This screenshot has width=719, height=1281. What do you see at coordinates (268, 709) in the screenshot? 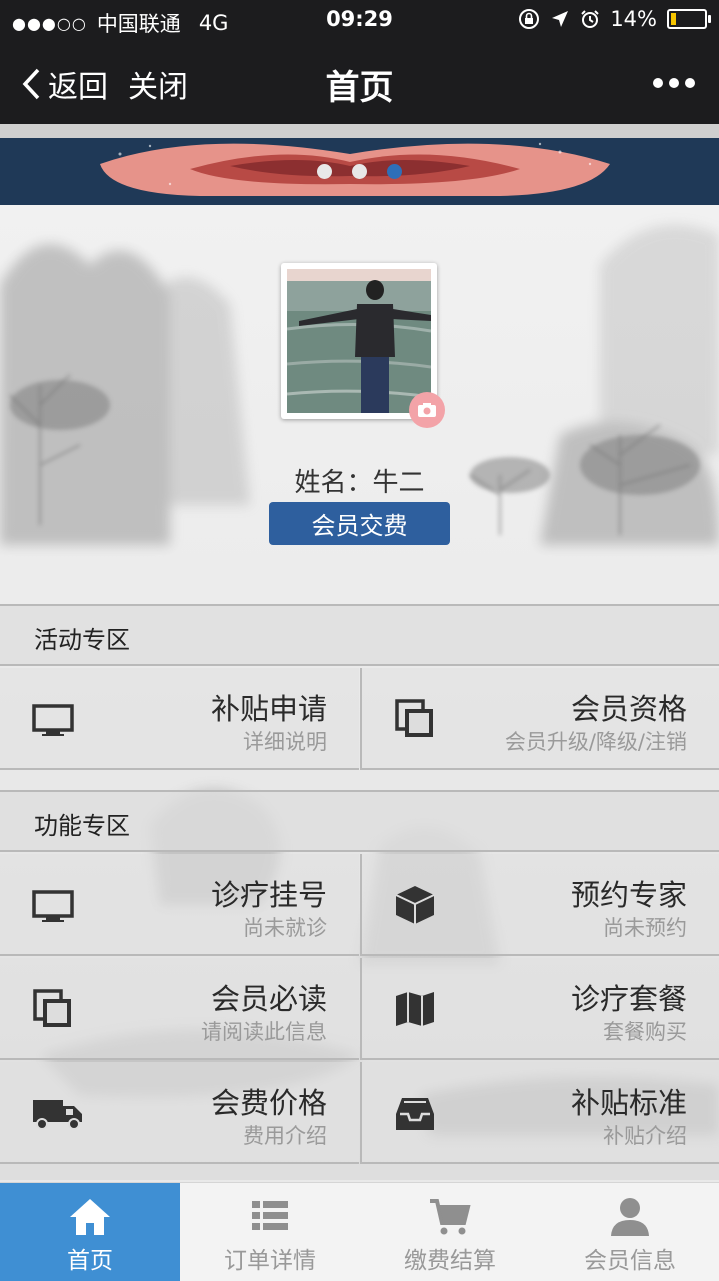
I see `grid-item-title: 补贴申请` at bounding box center [268, 709].